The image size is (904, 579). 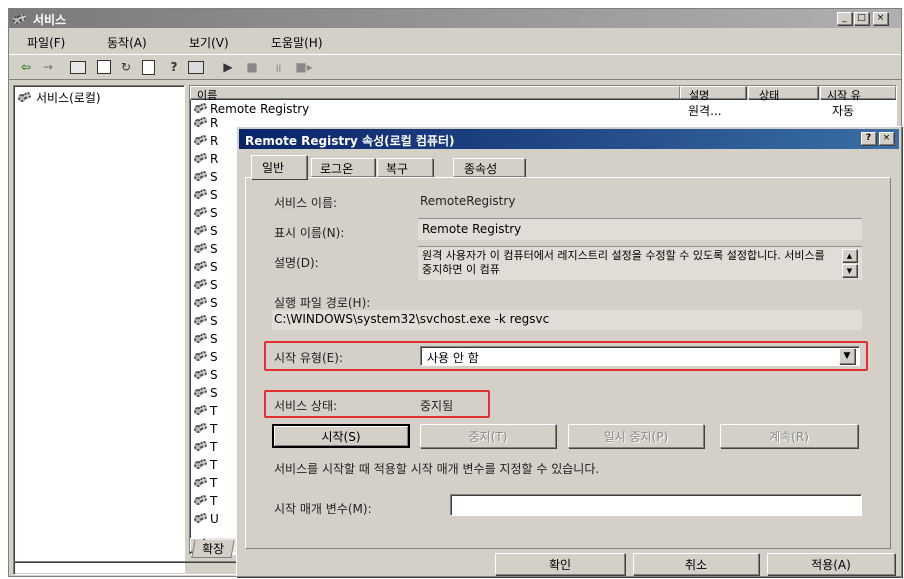 What do you see at coordinates (322, 303) in the screenshot?
I see `exe-path-label: 실행 파일 경로(H):` at bounding box center [322, 303].